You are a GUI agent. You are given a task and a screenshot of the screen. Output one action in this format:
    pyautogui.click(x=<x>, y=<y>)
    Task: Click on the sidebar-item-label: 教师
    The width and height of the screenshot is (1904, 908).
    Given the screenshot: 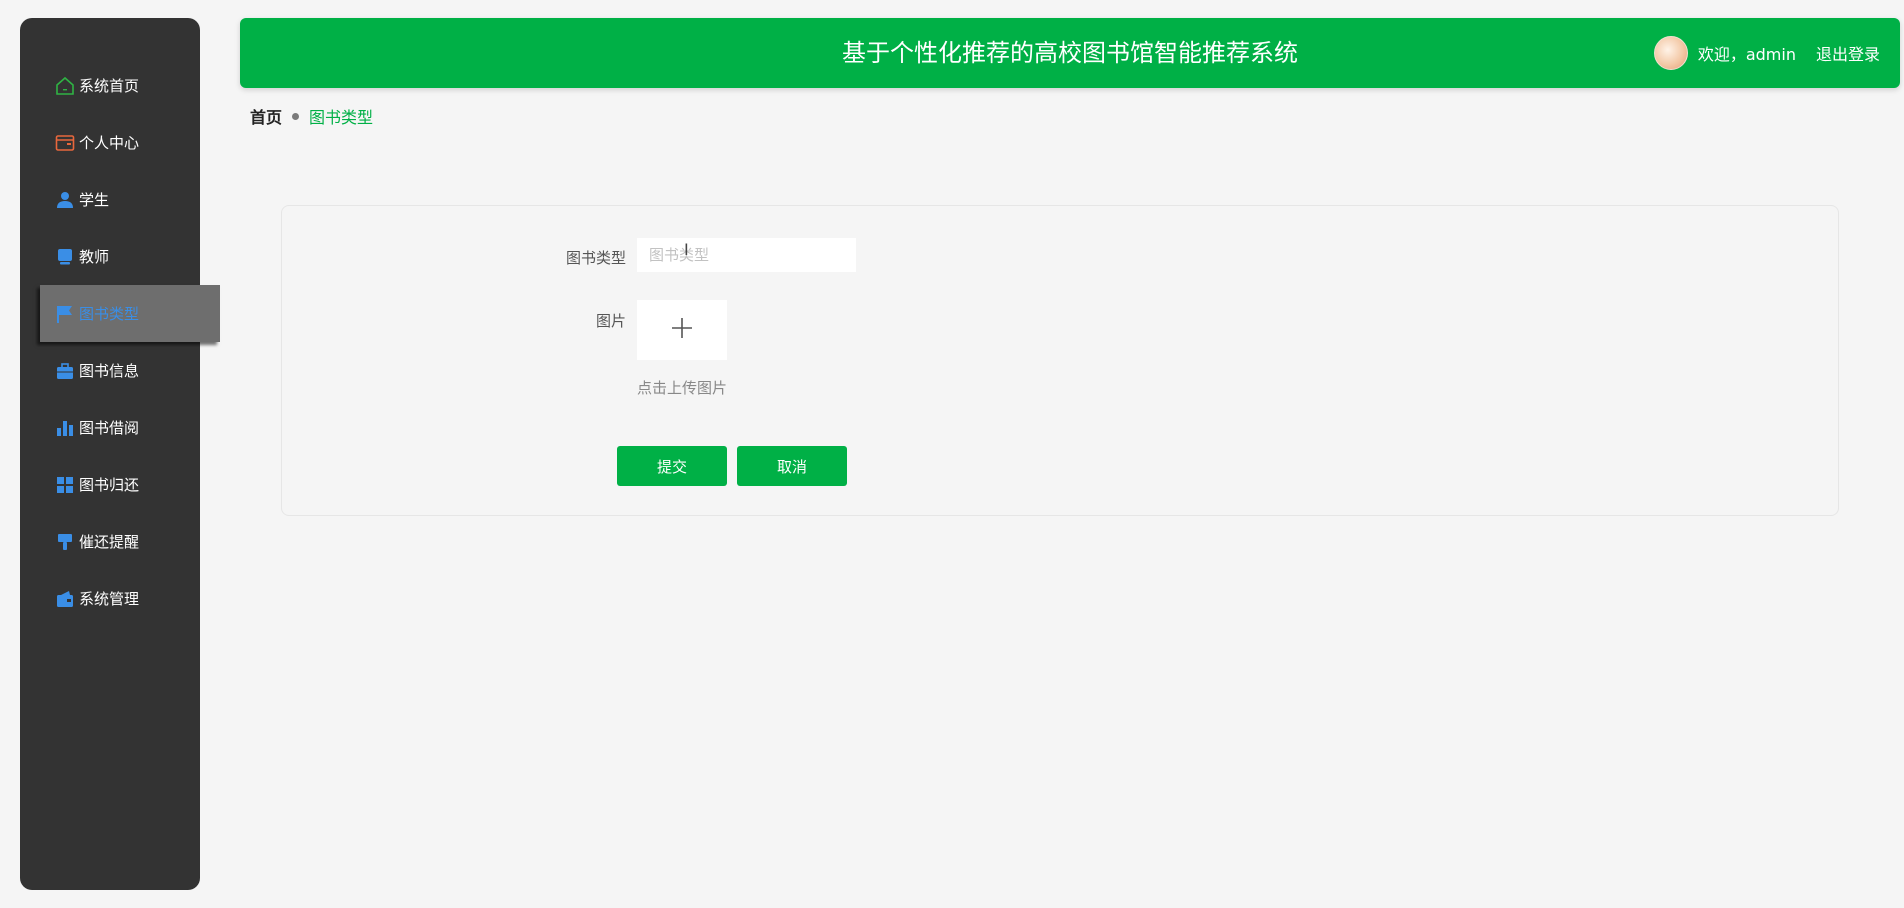 What is the action you would take?
    pyautogui.click(x=94, y=257)
    